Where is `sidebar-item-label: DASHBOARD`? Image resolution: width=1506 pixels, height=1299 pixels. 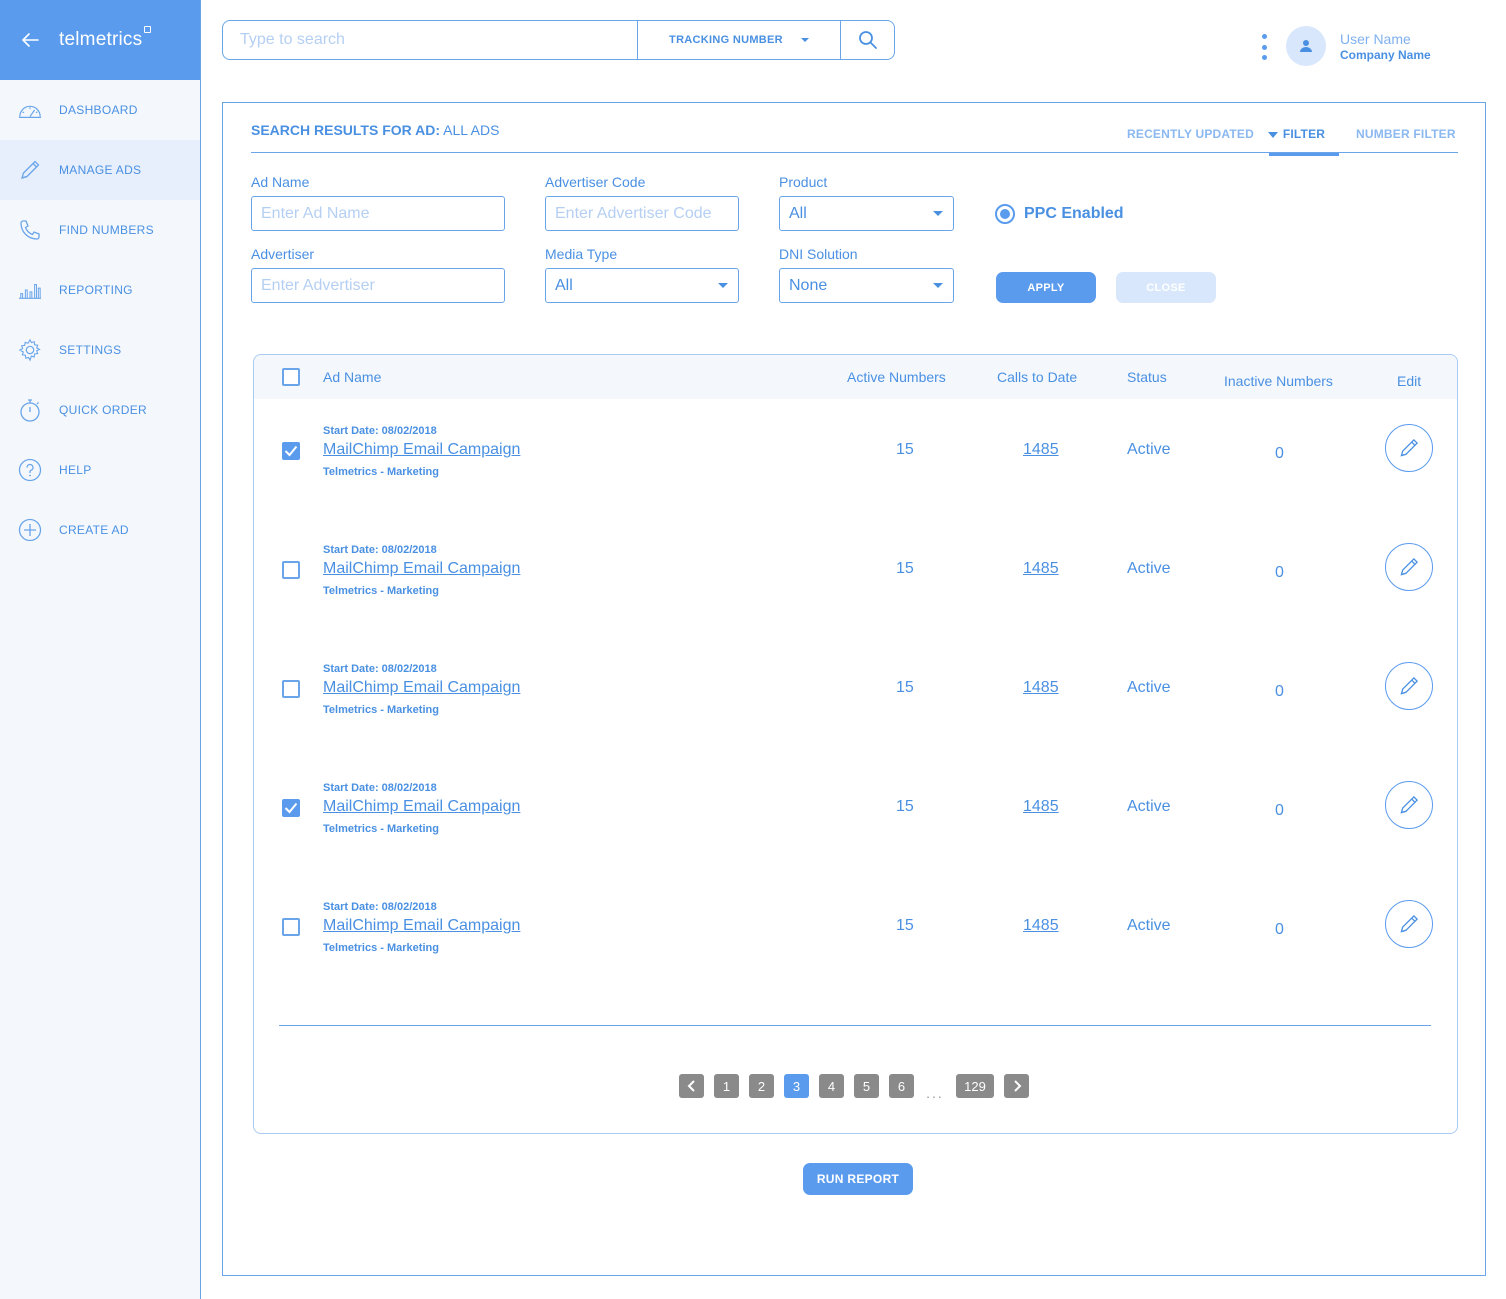
sidebar-item-label: DASHBOARD is located at coordinates (98, 110).